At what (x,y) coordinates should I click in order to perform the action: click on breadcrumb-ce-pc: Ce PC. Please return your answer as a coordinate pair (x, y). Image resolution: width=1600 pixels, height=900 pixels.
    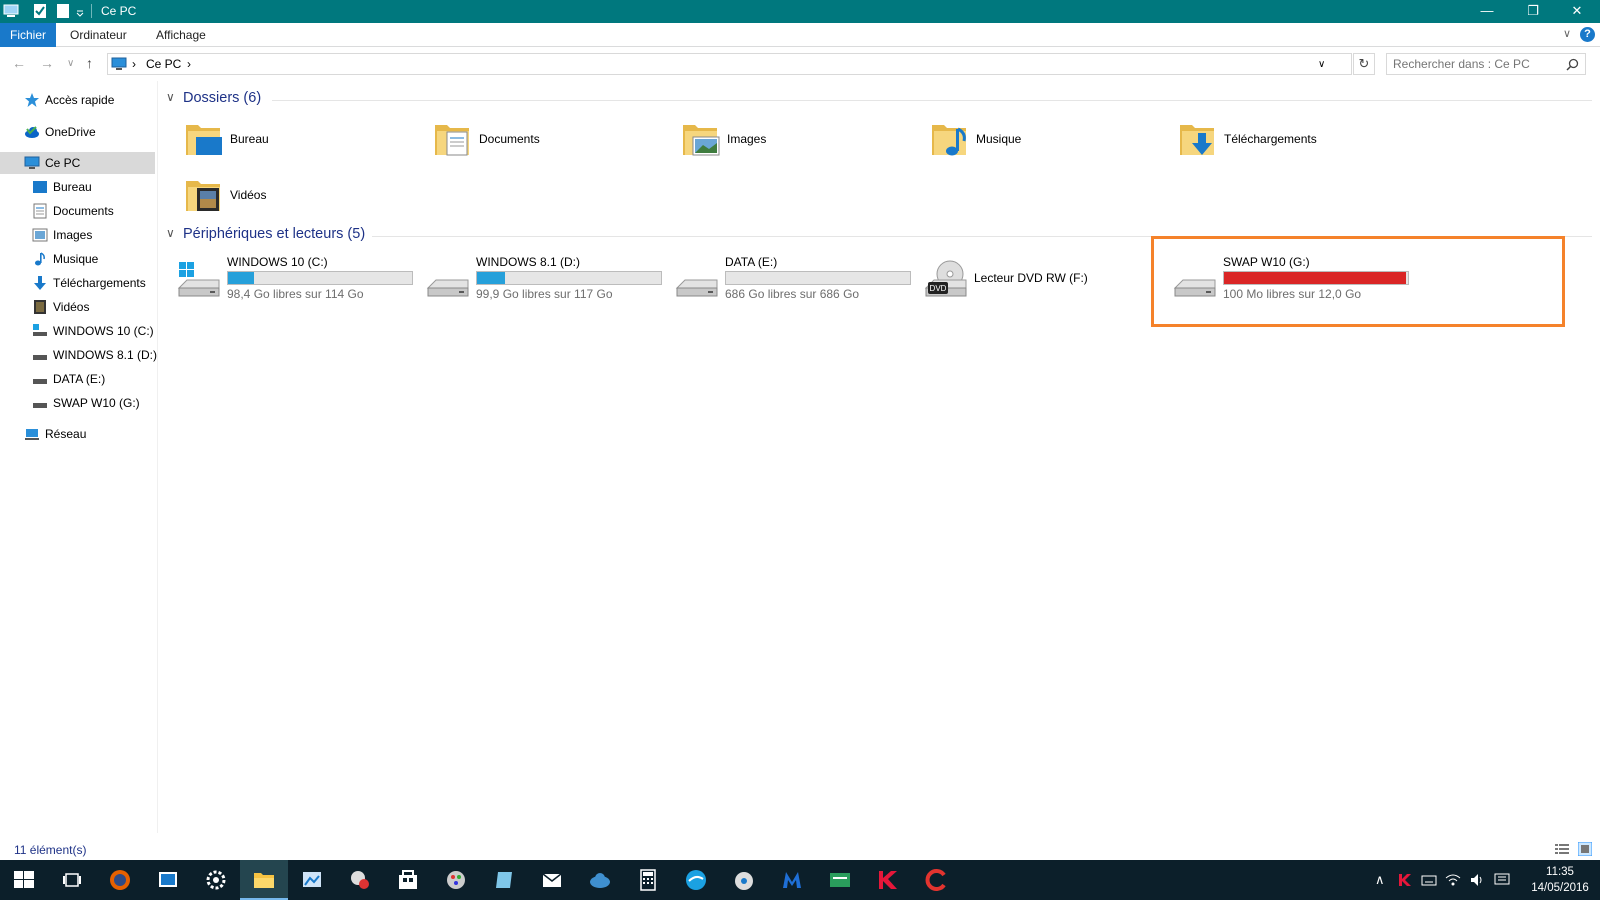
    Looking at the image, I should click on (163, 64).